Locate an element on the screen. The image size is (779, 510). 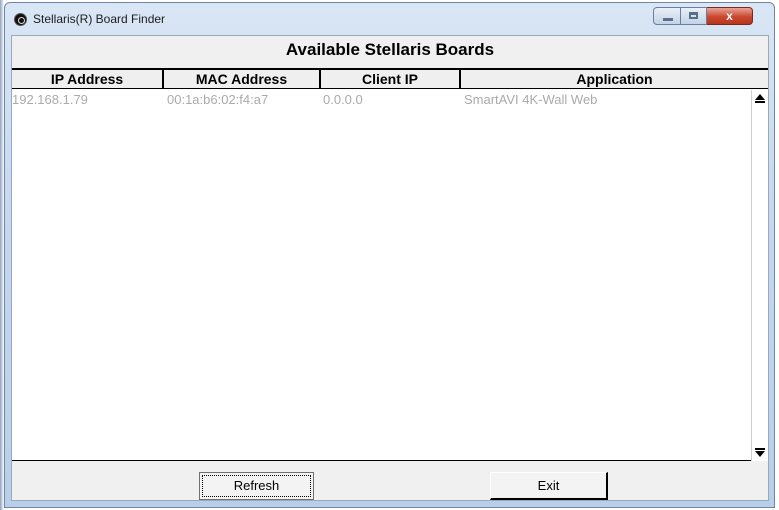
cell-ip-address: 192.168.1.79 is located at coordinates (50, 99).